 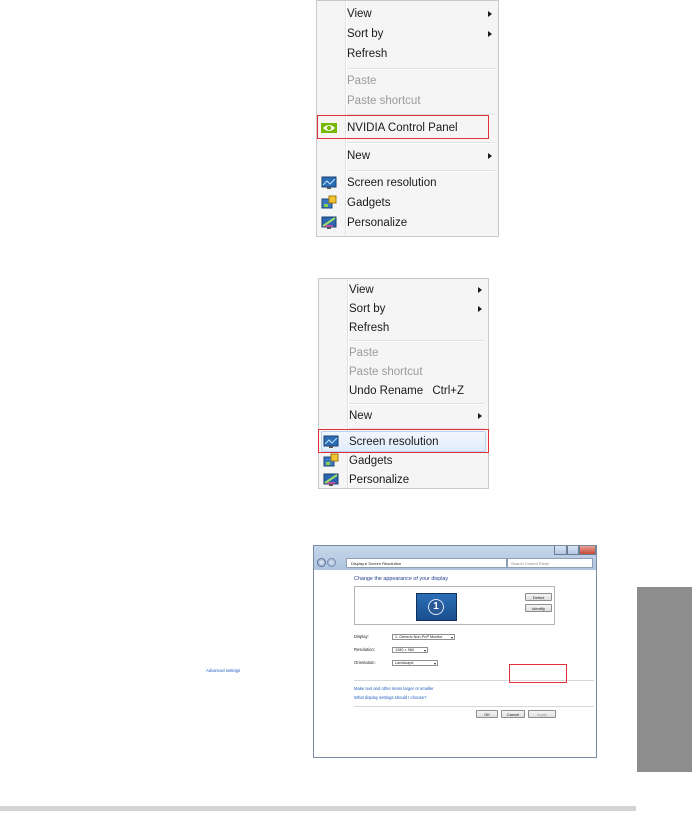 I want to click on divider, so click(x=474, y=706).